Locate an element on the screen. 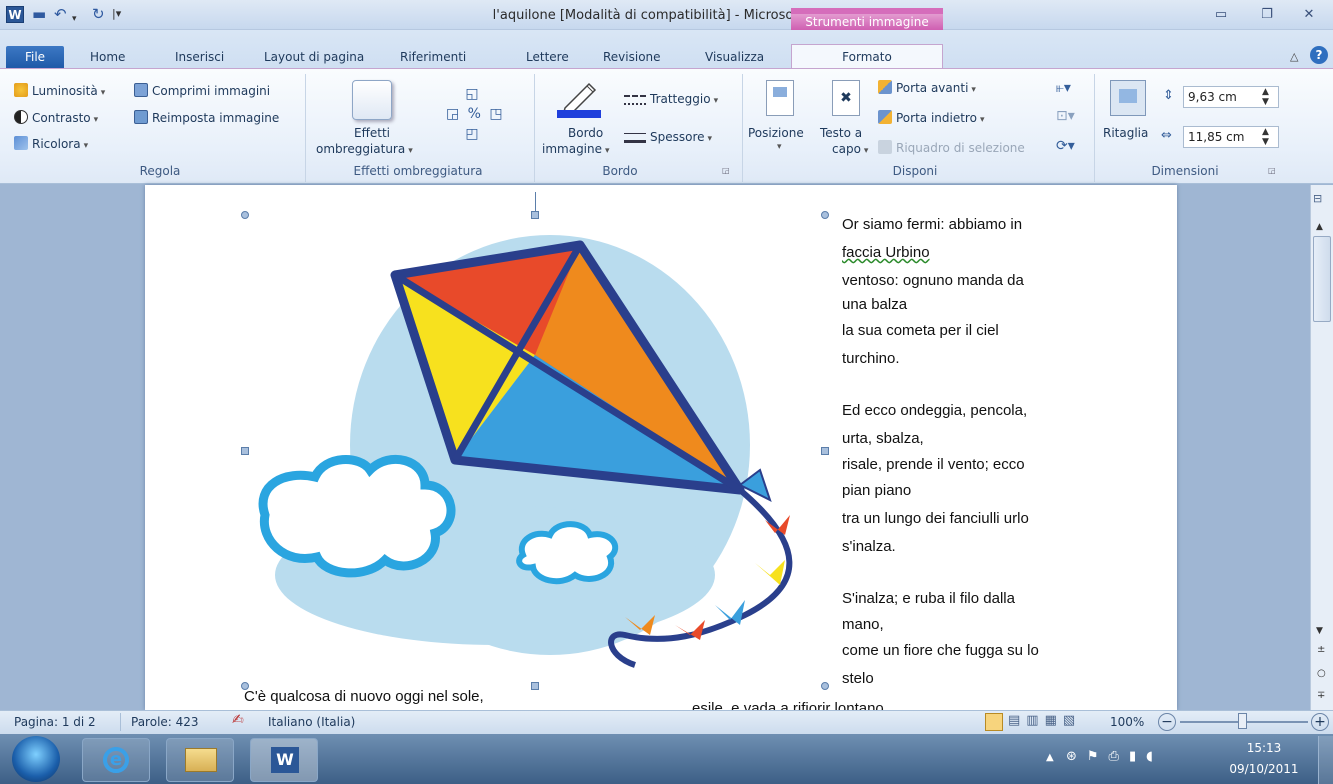 The width and height of the screenshot is (1333, 784). word-count: Parole: 423 is located at coordinates (165, 722).